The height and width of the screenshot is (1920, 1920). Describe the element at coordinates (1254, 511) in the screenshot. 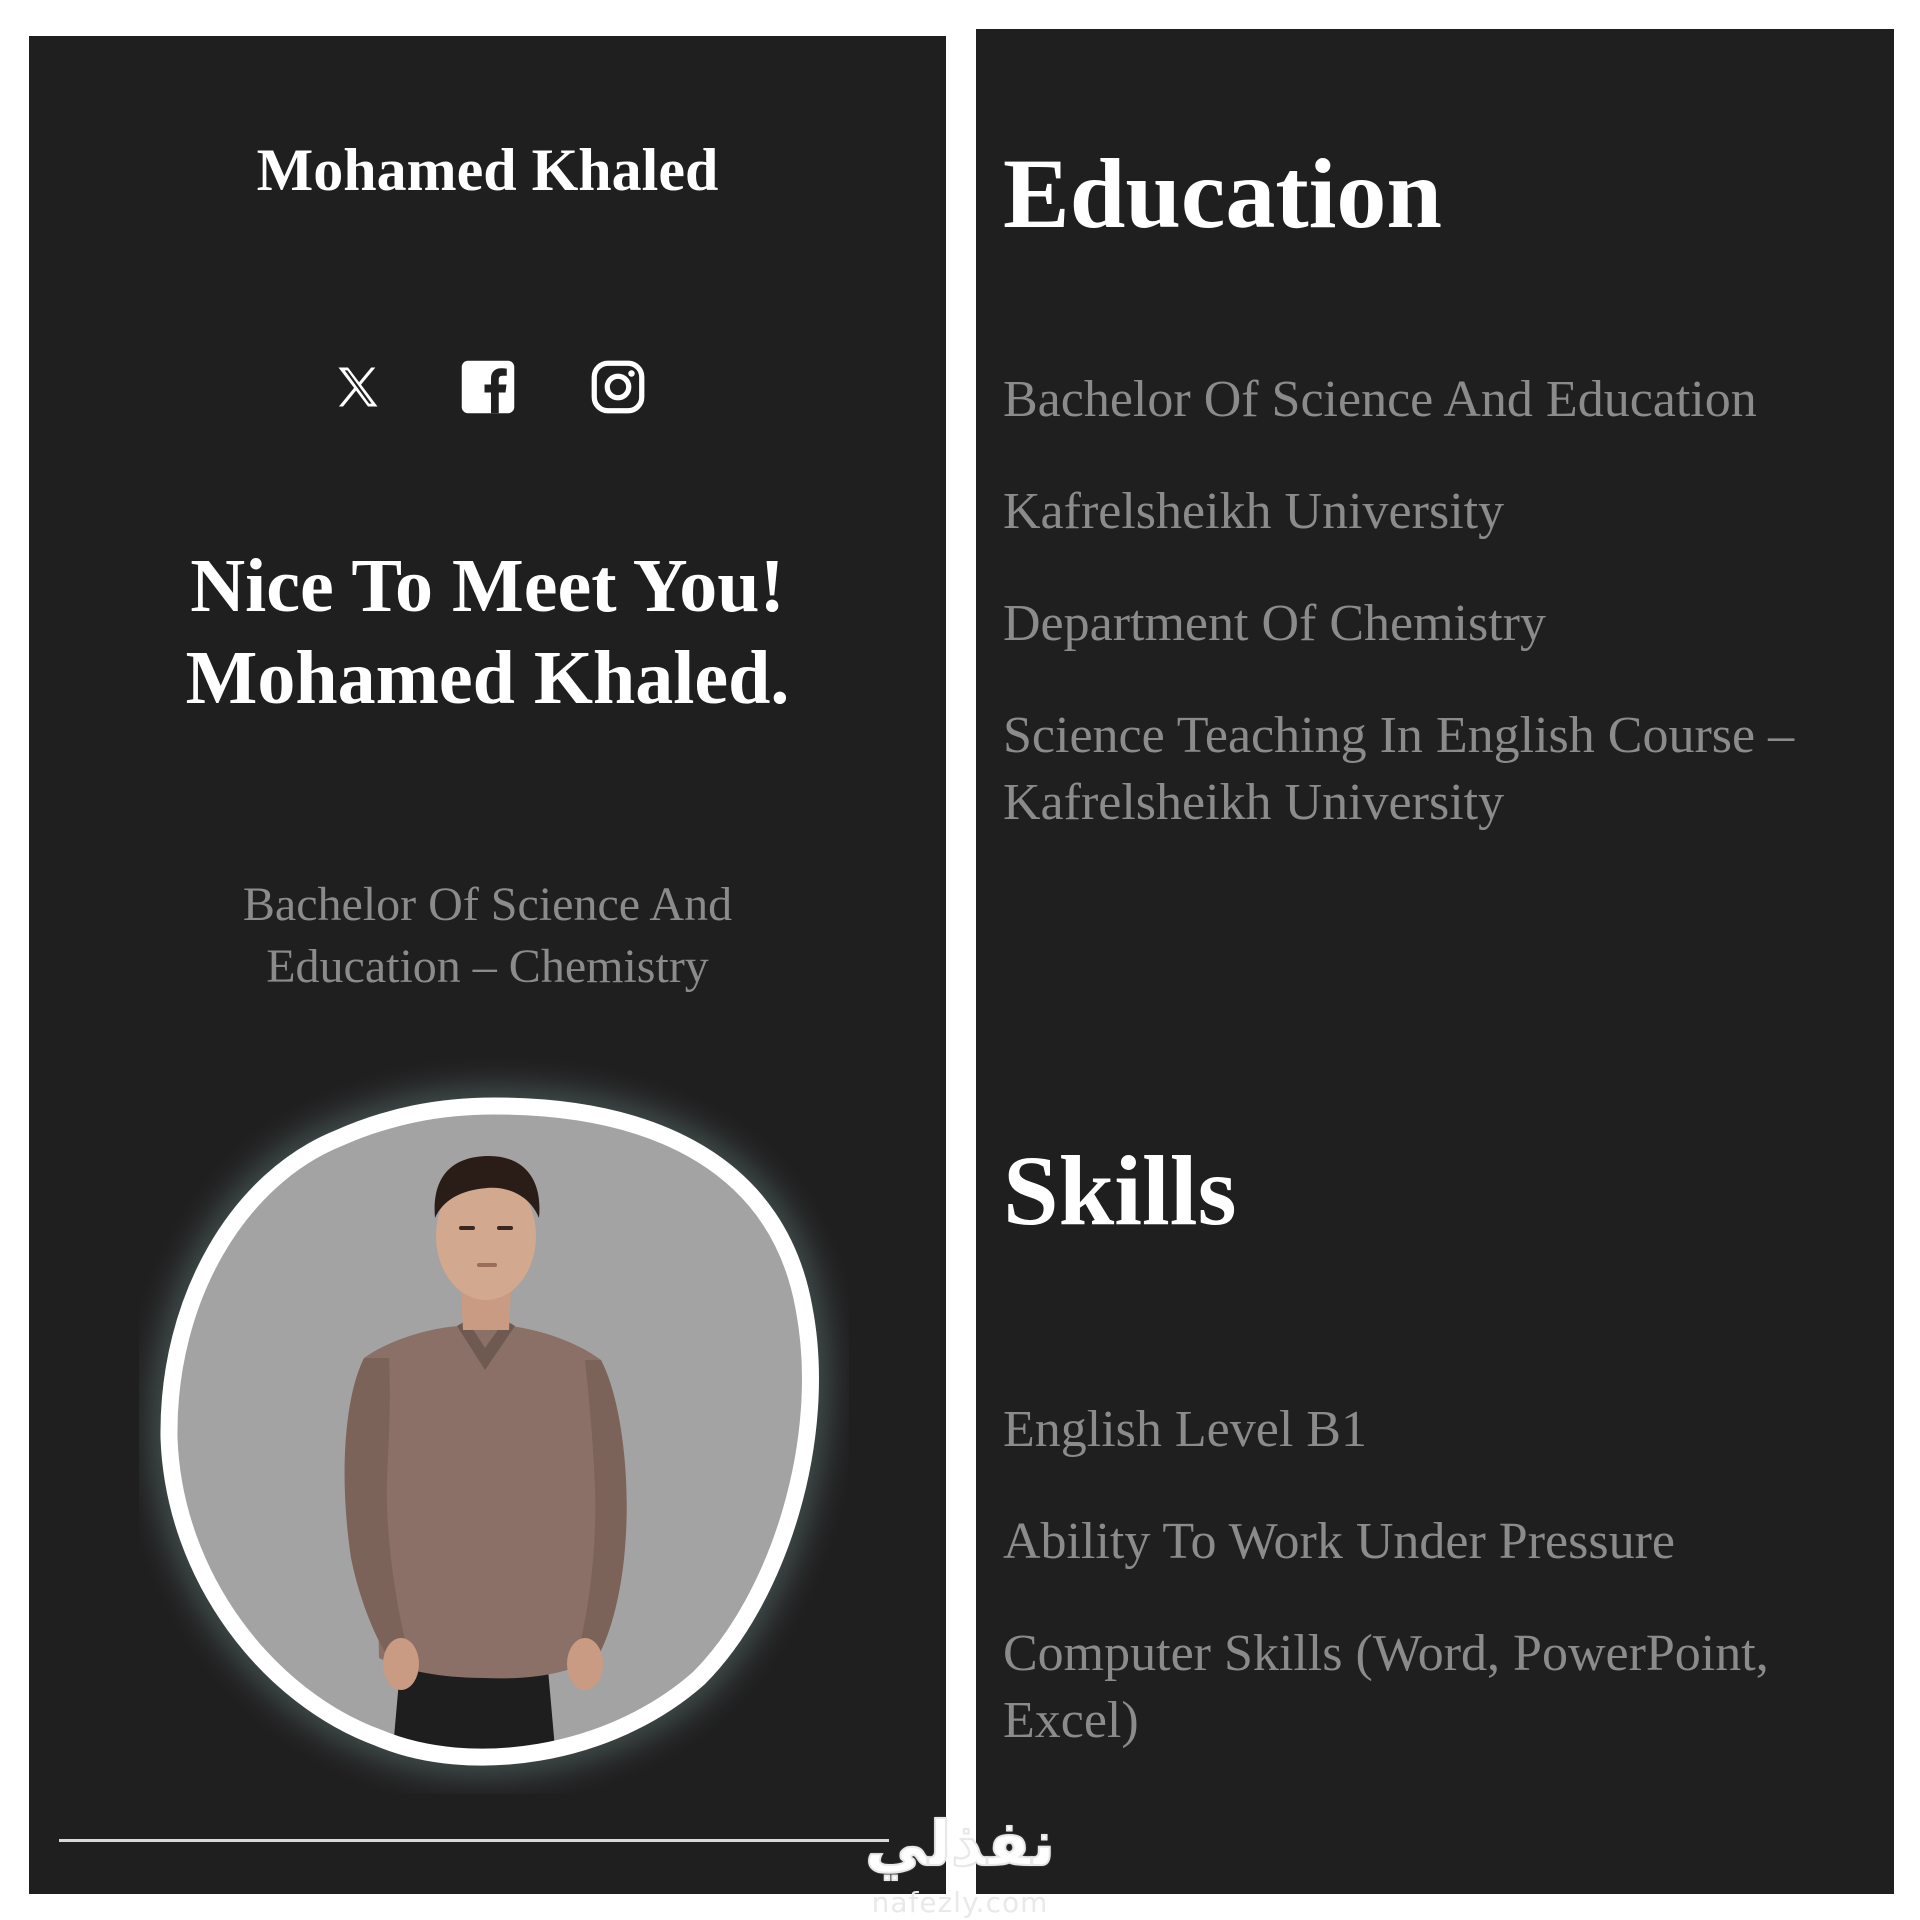

I see `list-item: Kafrelsheikh University` at that location.